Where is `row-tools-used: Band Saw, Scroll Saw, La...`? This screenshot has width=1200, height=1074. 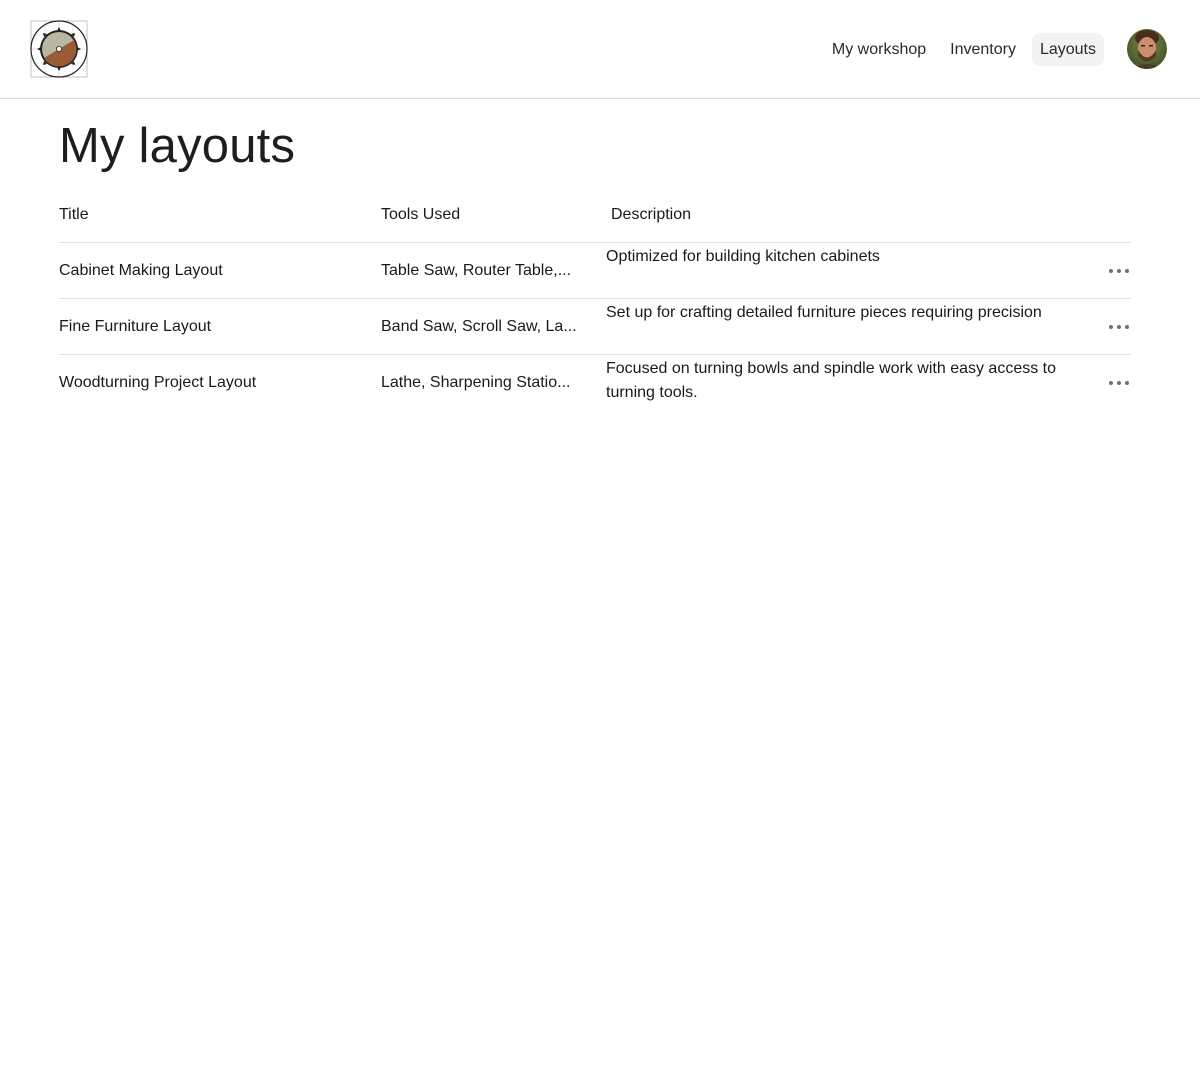
row-tools-used: Band Saw, Scroll Saw, La... is located at coordinates (479, 326).